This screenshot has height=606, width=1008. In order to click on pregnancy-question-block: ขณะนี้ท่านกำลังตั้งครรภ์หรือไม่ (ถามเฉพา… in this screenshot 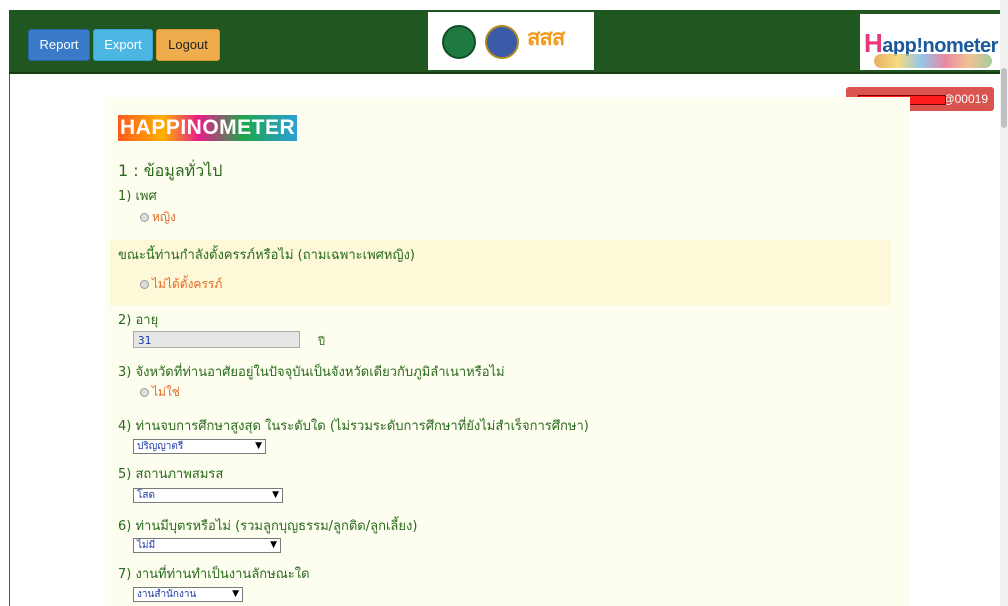, I will do `click(500, 272)`.